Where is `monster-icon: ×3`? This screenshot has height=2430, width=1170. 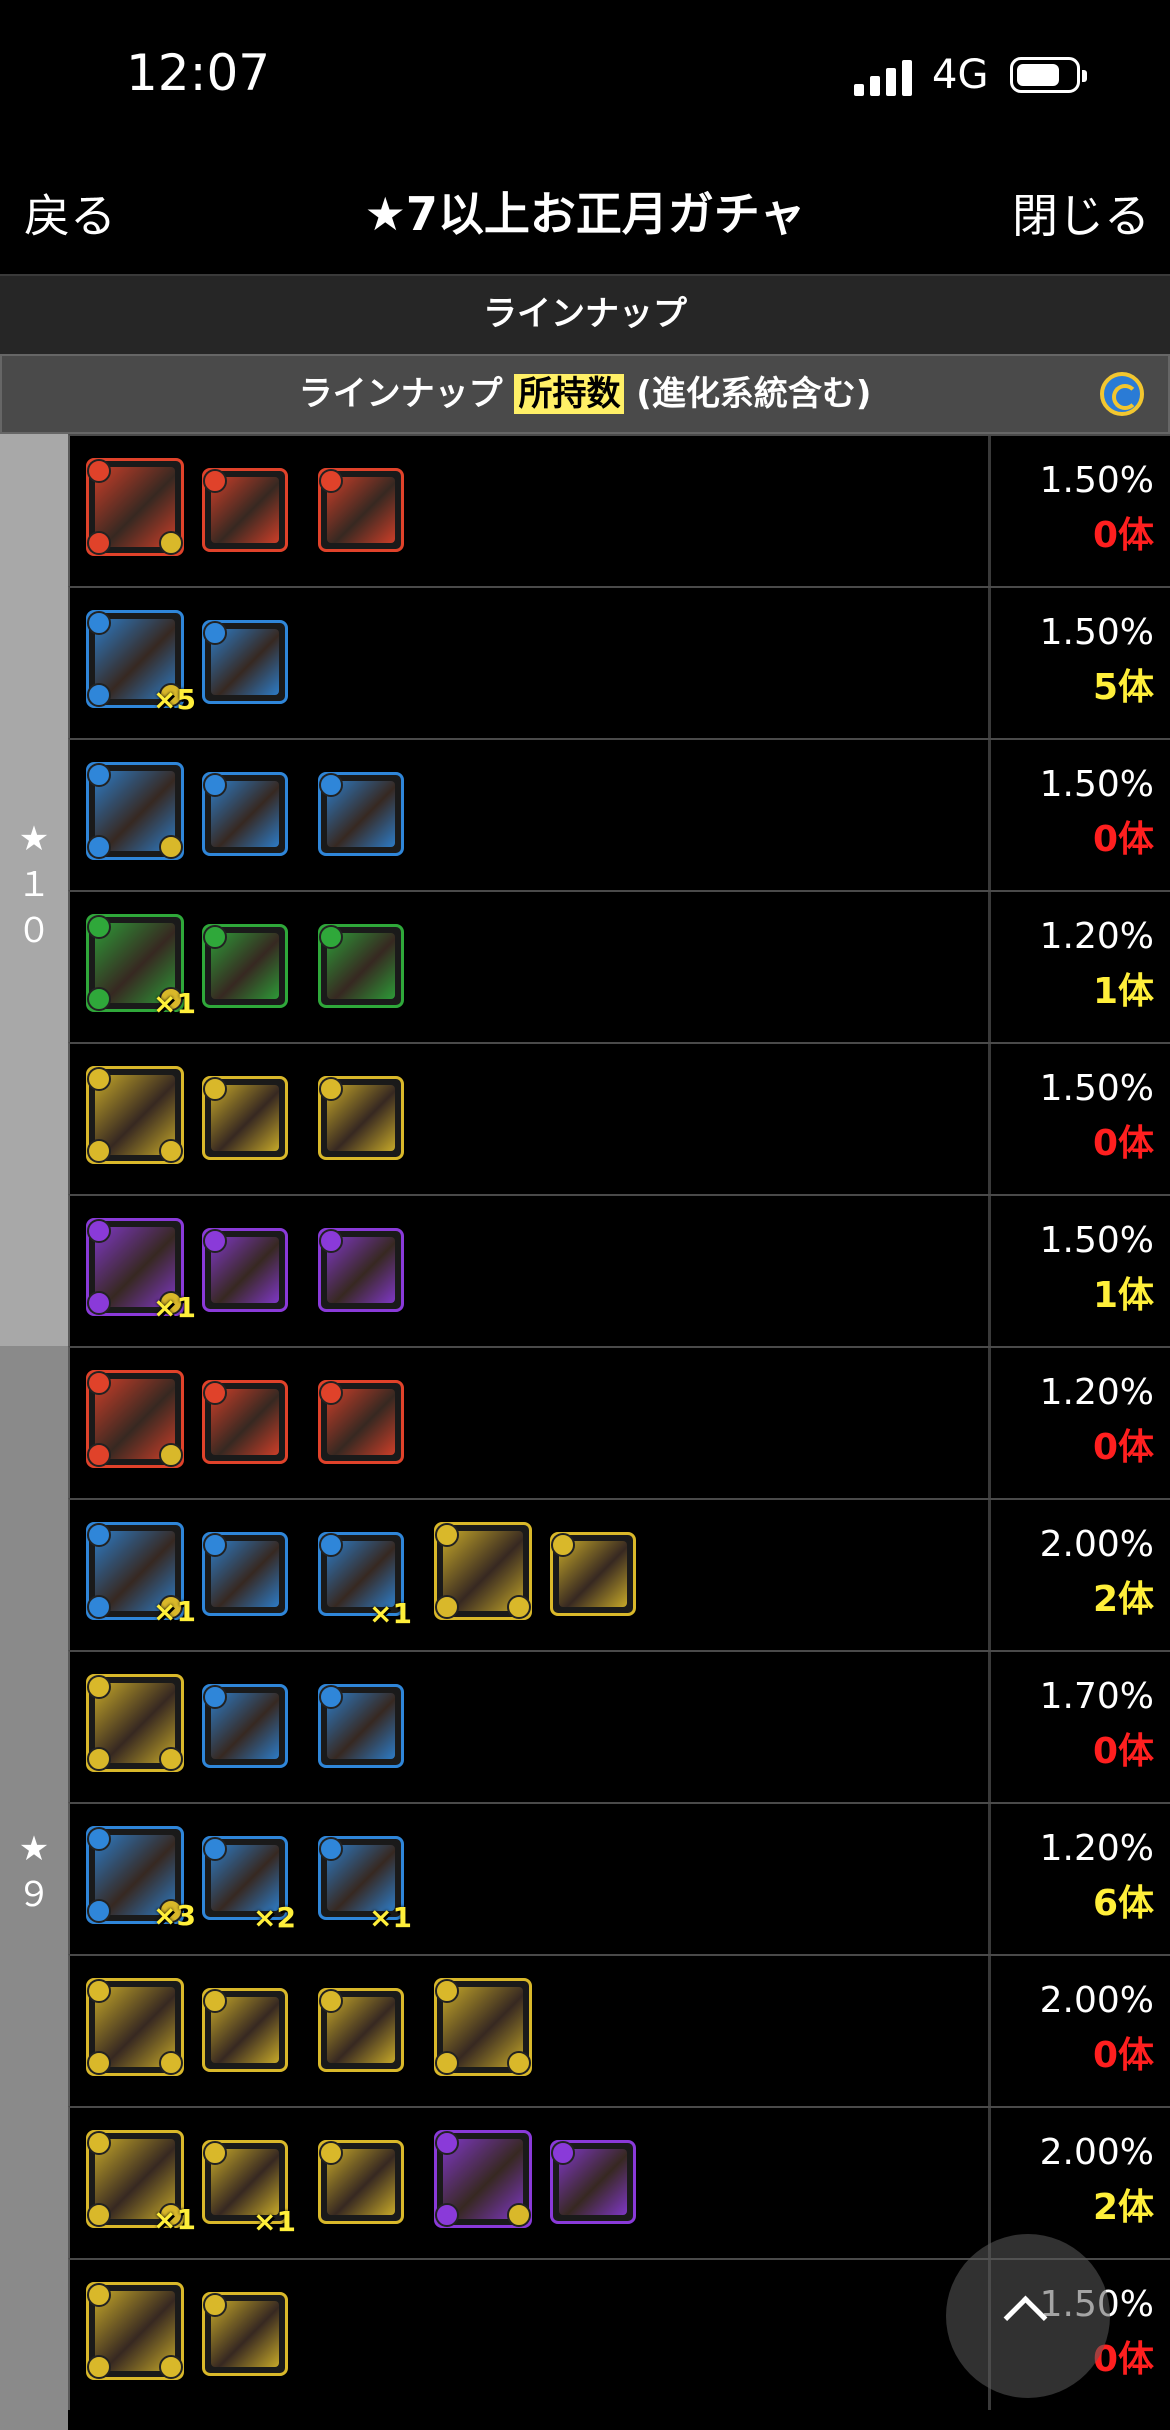
monster-icon: ×3 is located at coordinates (141, 1879).